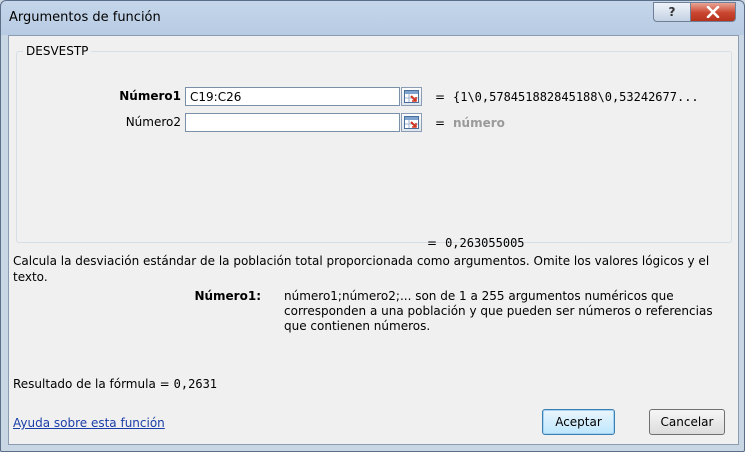  I want to click on question-mark-icon: ?, so click(672, 12).